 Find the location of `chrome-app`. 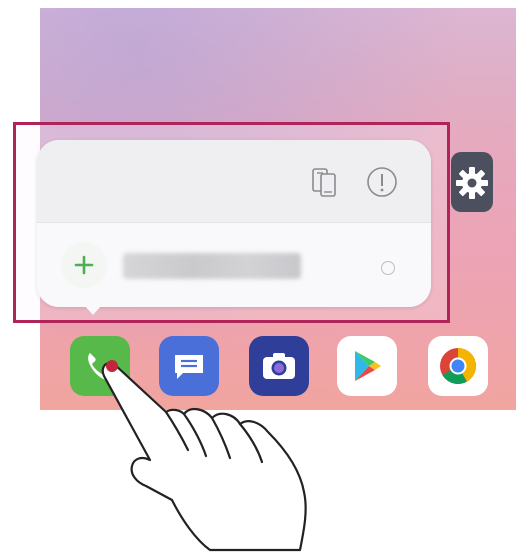

chrome-app is located at coordinates (458, 366).